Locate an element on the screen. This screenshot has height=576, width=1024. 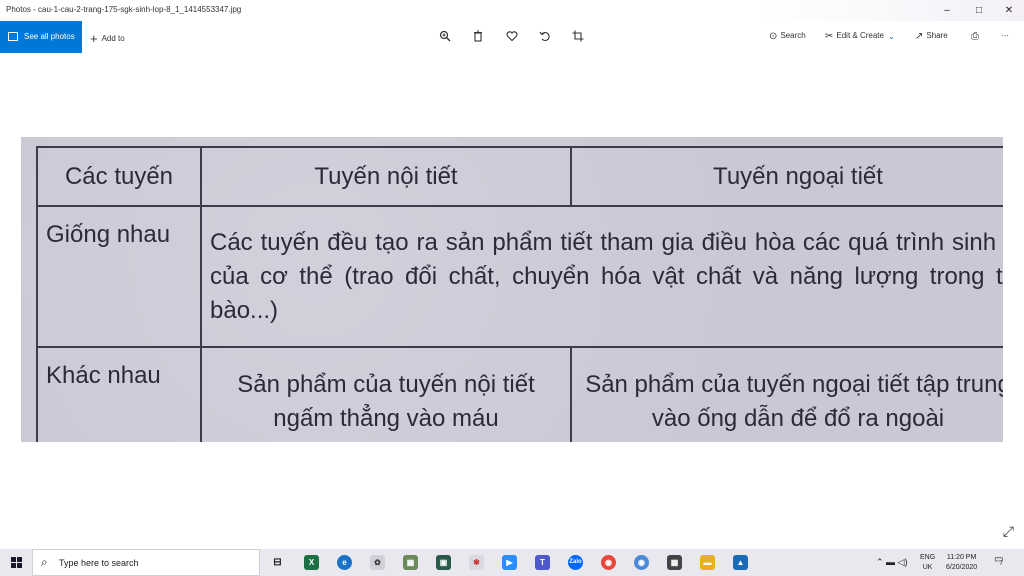
print-icon: ⎙ is located at coordinates (975, 36).